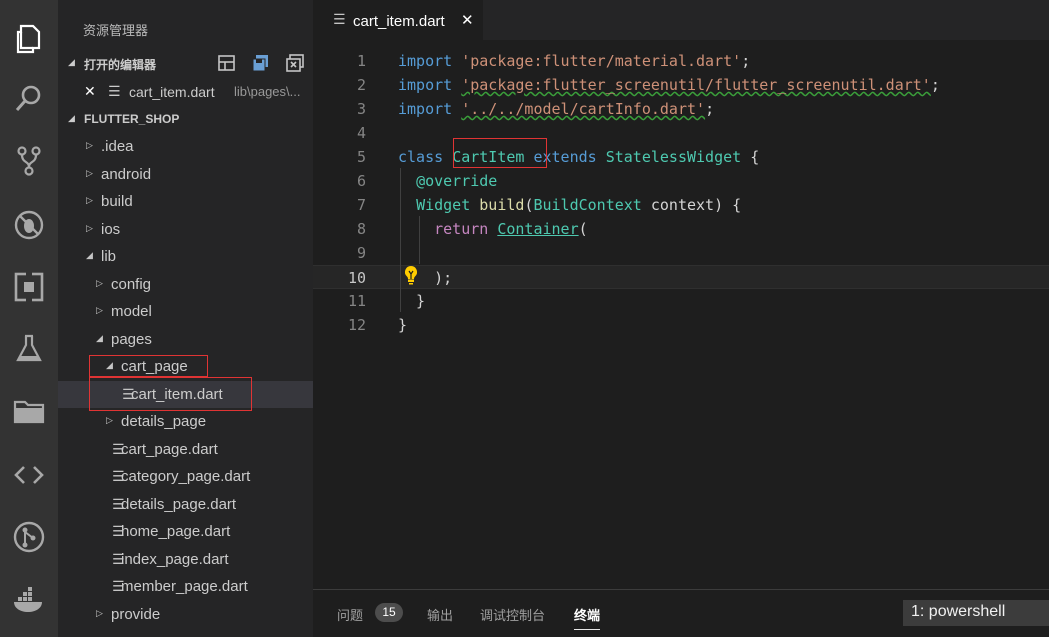  Describe the element at coordinates (389, 612) in the screenshot. I see `problems-count-badge: 15` at that location.